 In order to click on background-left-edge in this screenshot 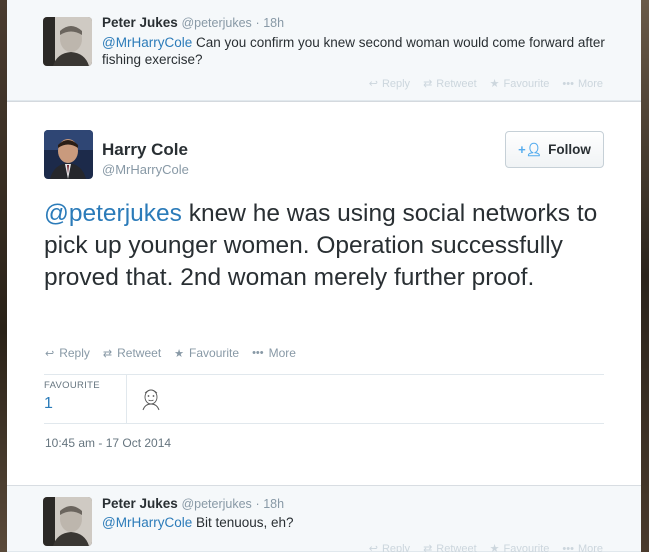, I will do `click(3, 276)`.